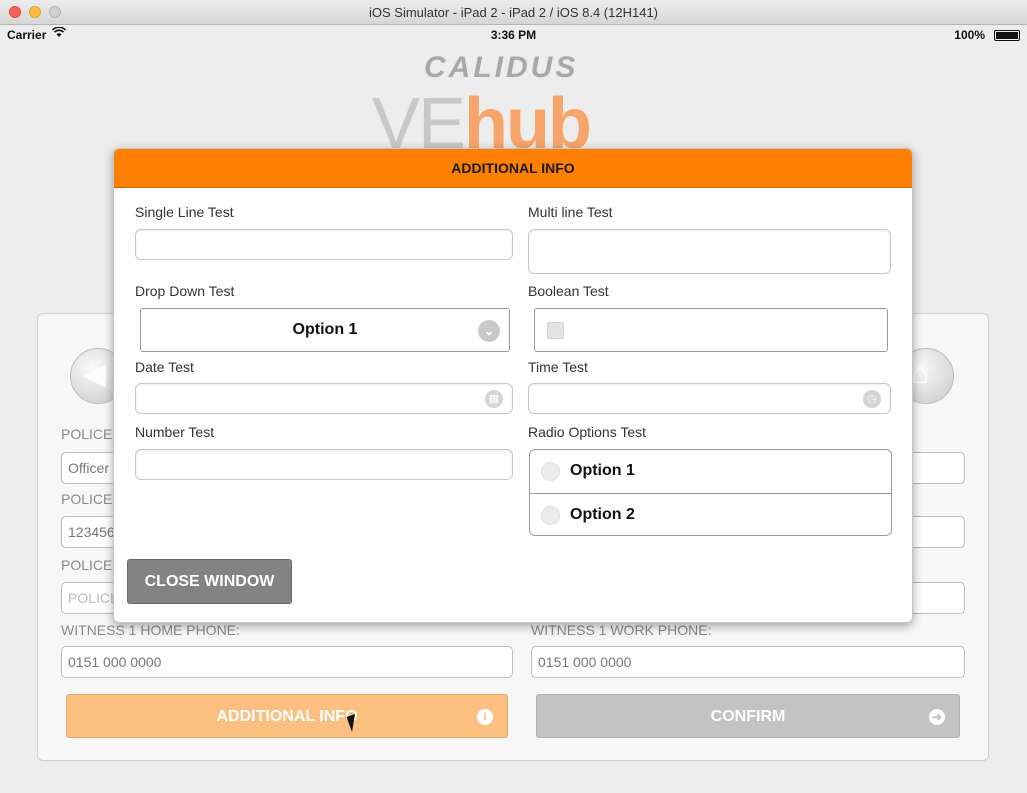 The height and width of the screenshot is (793, 1027). I want to click on radio-option-label: Option 2, so click(602, 514).